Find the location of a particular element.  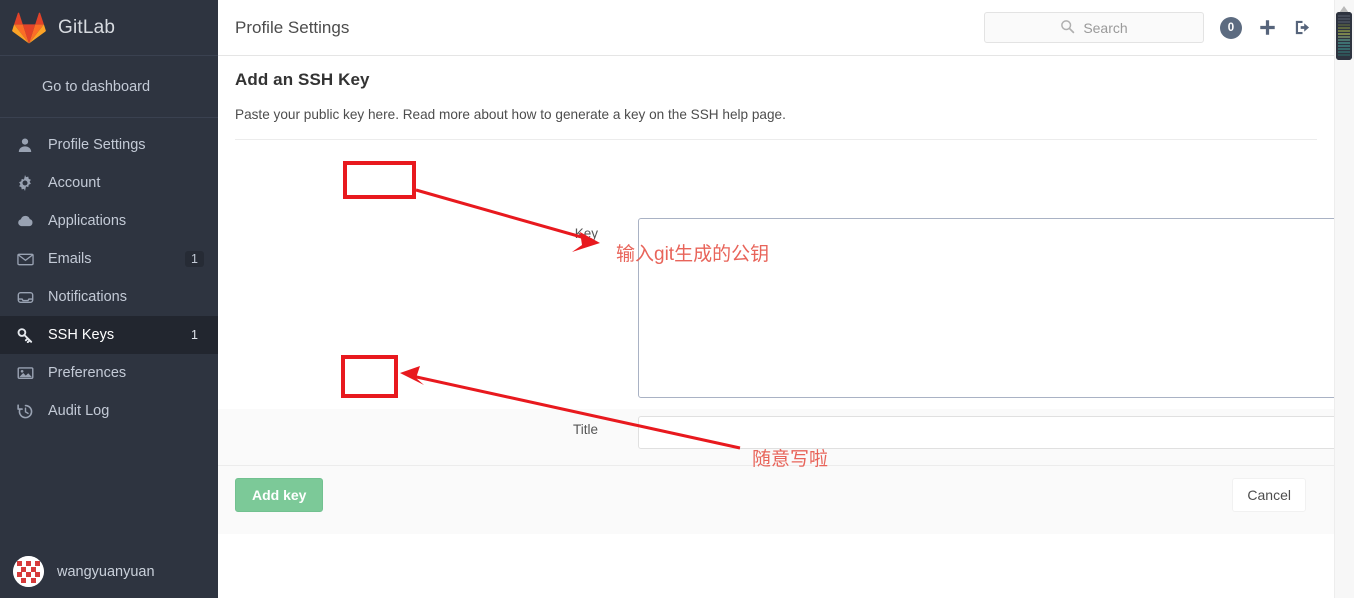

search-placeholder: Search is located at coordinates (1105, 27).